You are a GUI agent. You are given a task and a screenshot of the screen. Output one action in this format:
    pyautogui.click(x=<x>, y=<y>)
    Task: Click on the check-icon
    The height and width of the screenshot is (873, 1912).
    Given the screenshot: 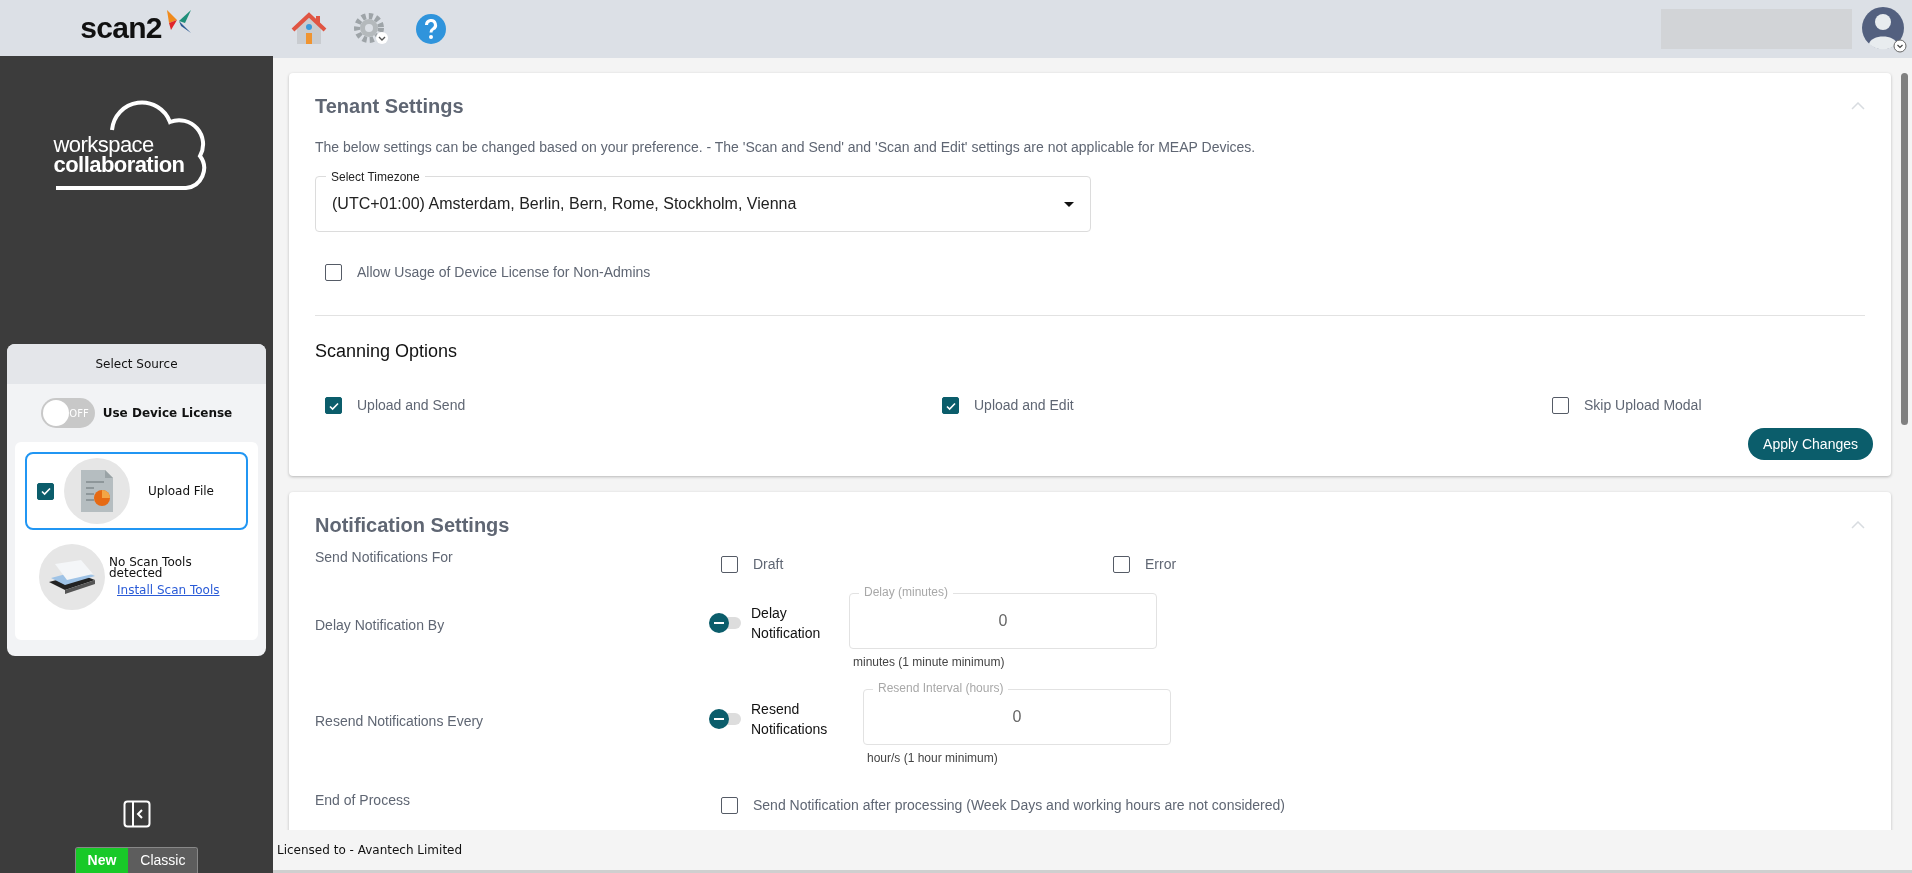 What is the action you would take?
    pyautogui.click(x=45, y=491)
    